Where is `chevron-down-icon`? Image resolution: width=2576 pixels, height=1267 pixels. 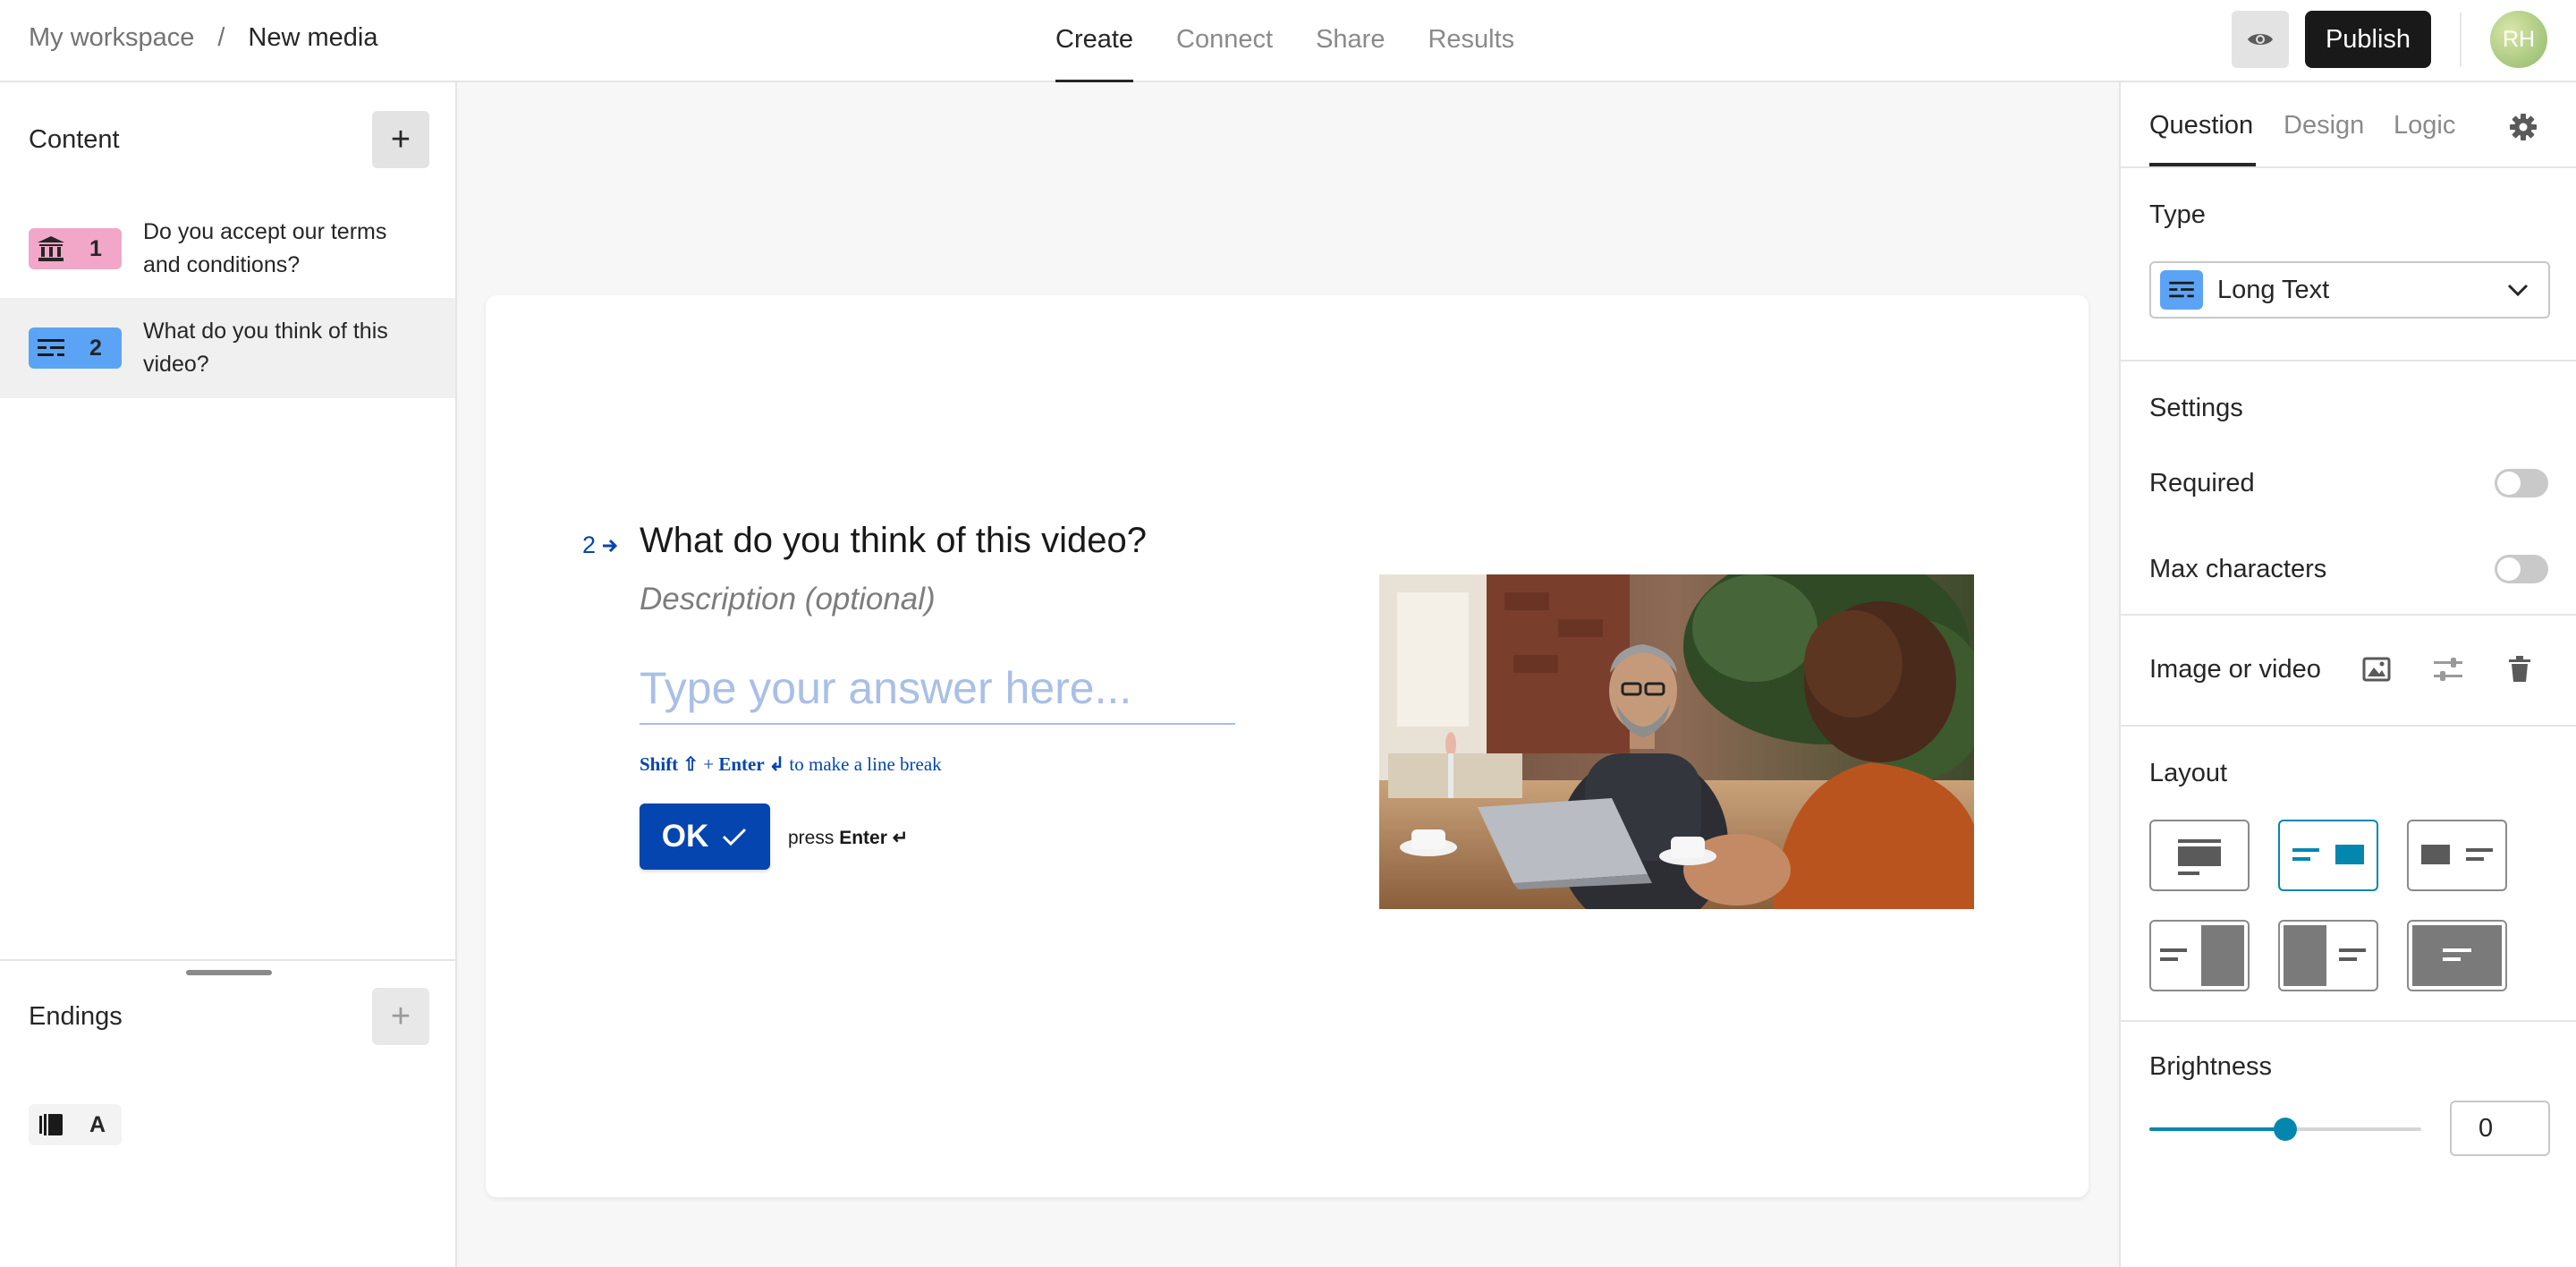 chevron-down-icon is located at coordinates (2518, 290).